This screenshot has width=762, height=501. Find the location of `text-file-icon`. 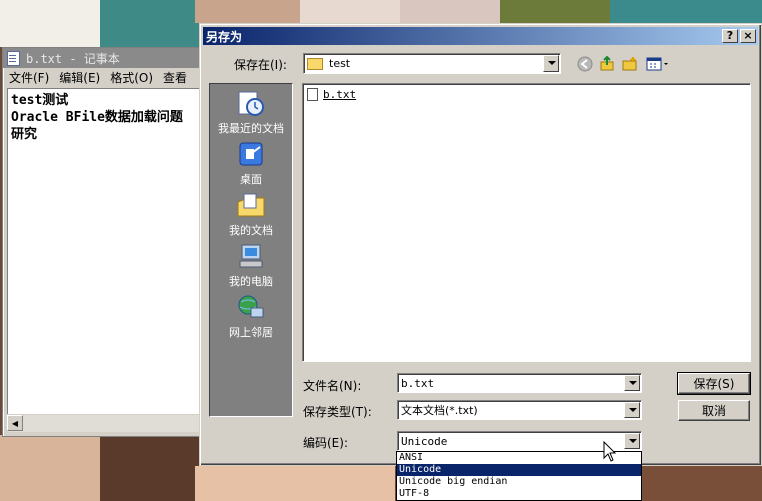

text-file-icon is located at coordinates (312, 94).